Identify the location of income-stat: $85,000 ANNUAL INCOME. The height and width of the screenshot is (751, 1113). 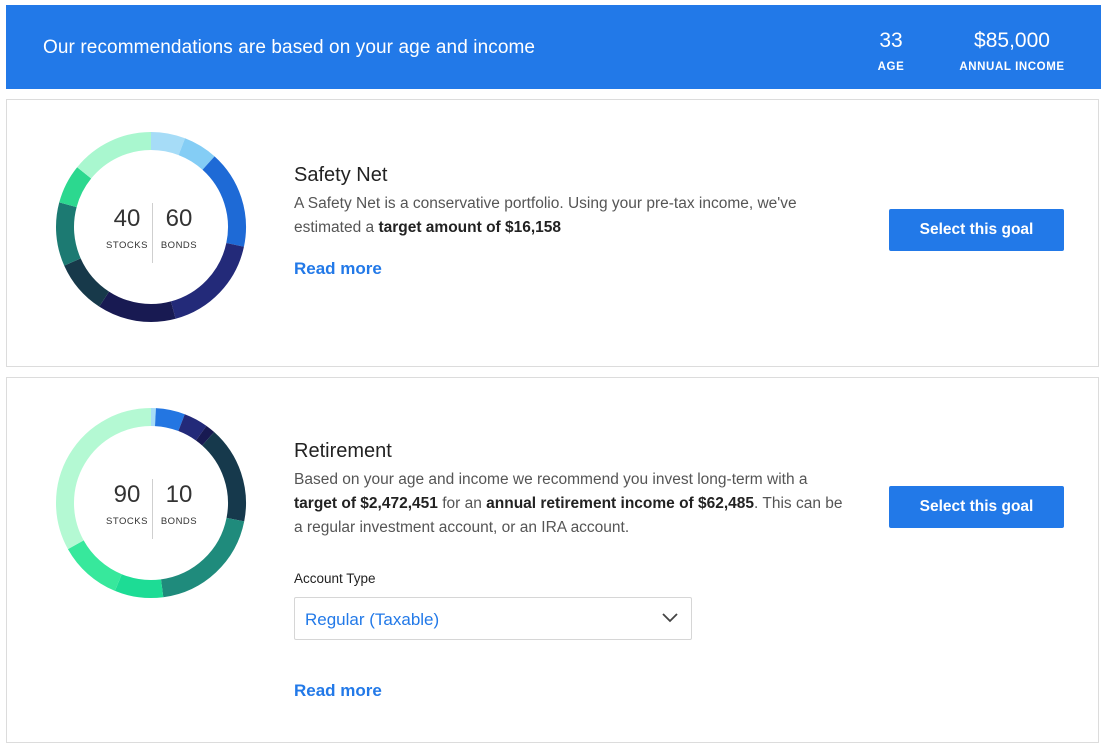
(1012, 51).